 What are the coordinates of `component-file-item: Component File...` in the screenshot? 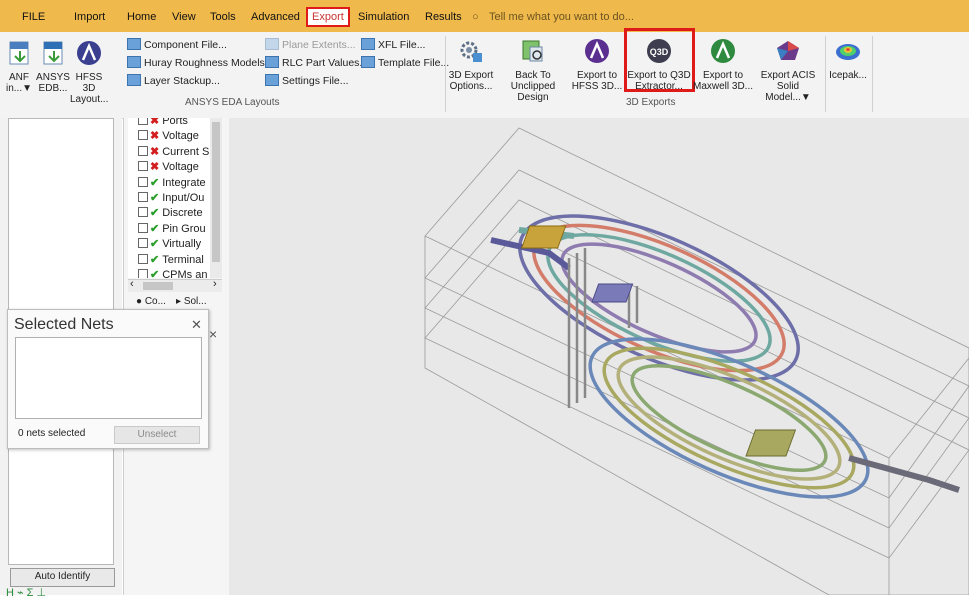 It's located at (177, 45).